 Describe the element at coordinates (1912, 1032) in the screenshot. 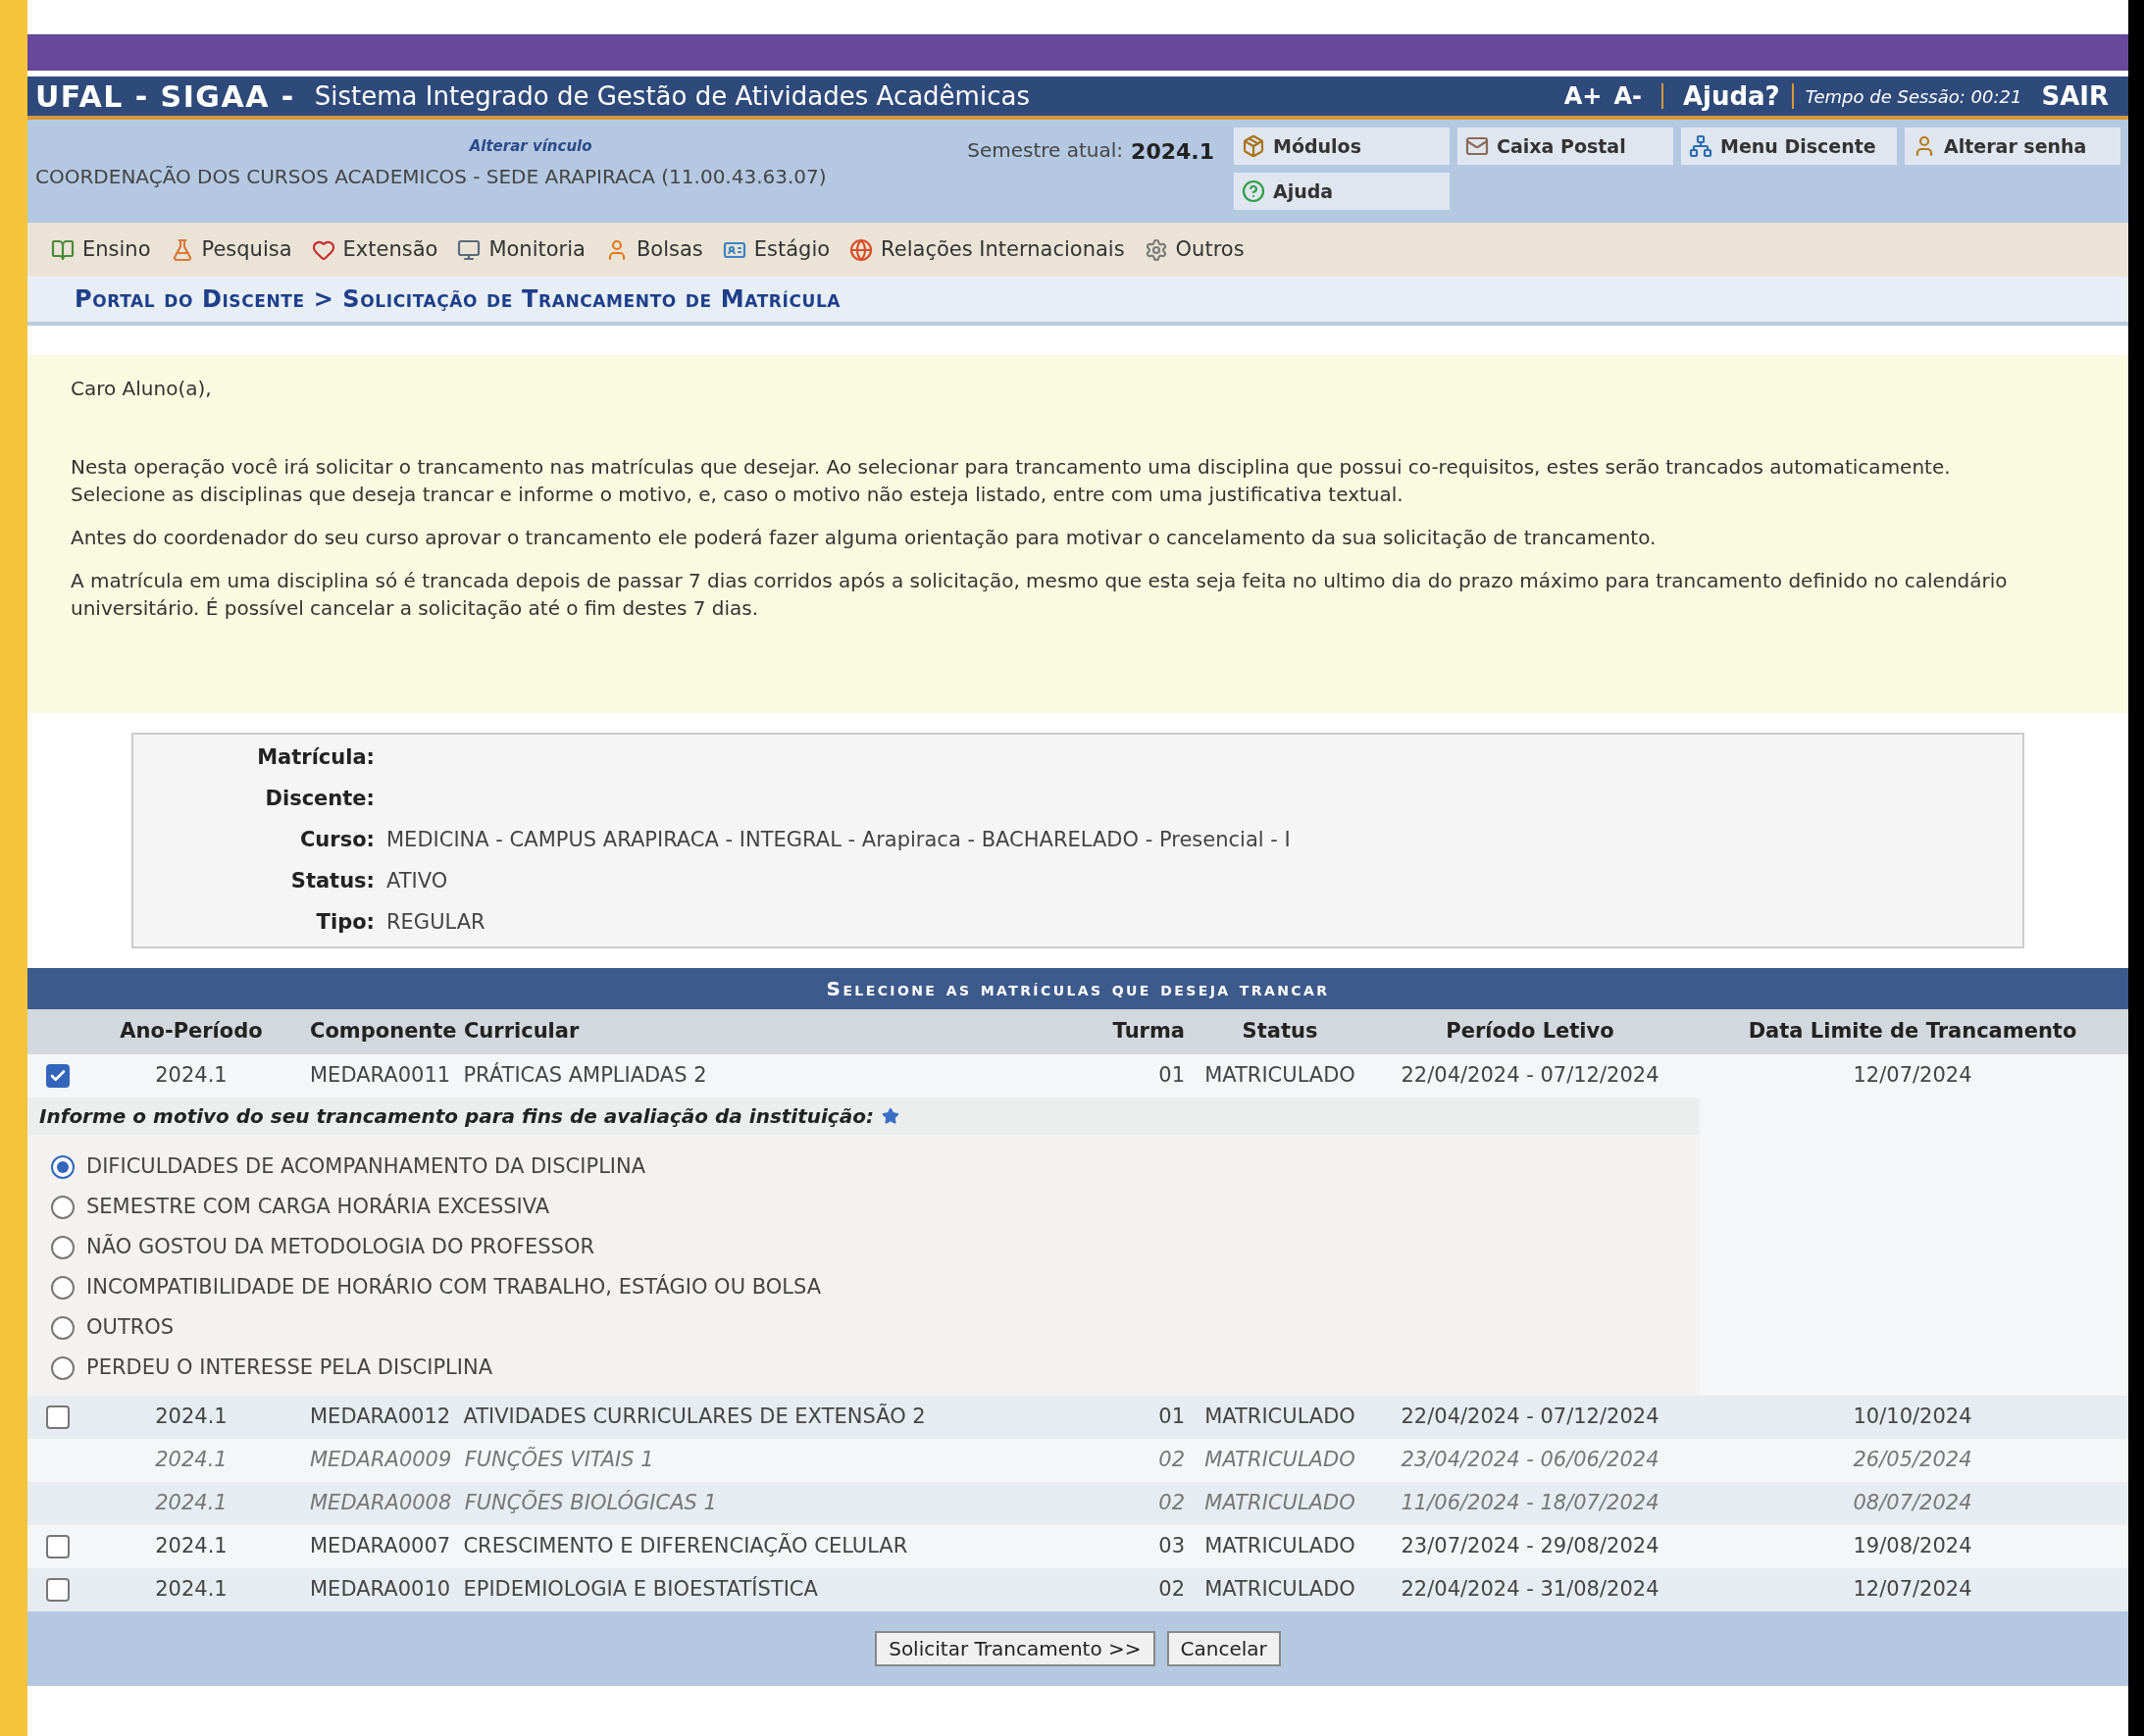

I see `column-header: Data Limite de Trancamento` at that location.